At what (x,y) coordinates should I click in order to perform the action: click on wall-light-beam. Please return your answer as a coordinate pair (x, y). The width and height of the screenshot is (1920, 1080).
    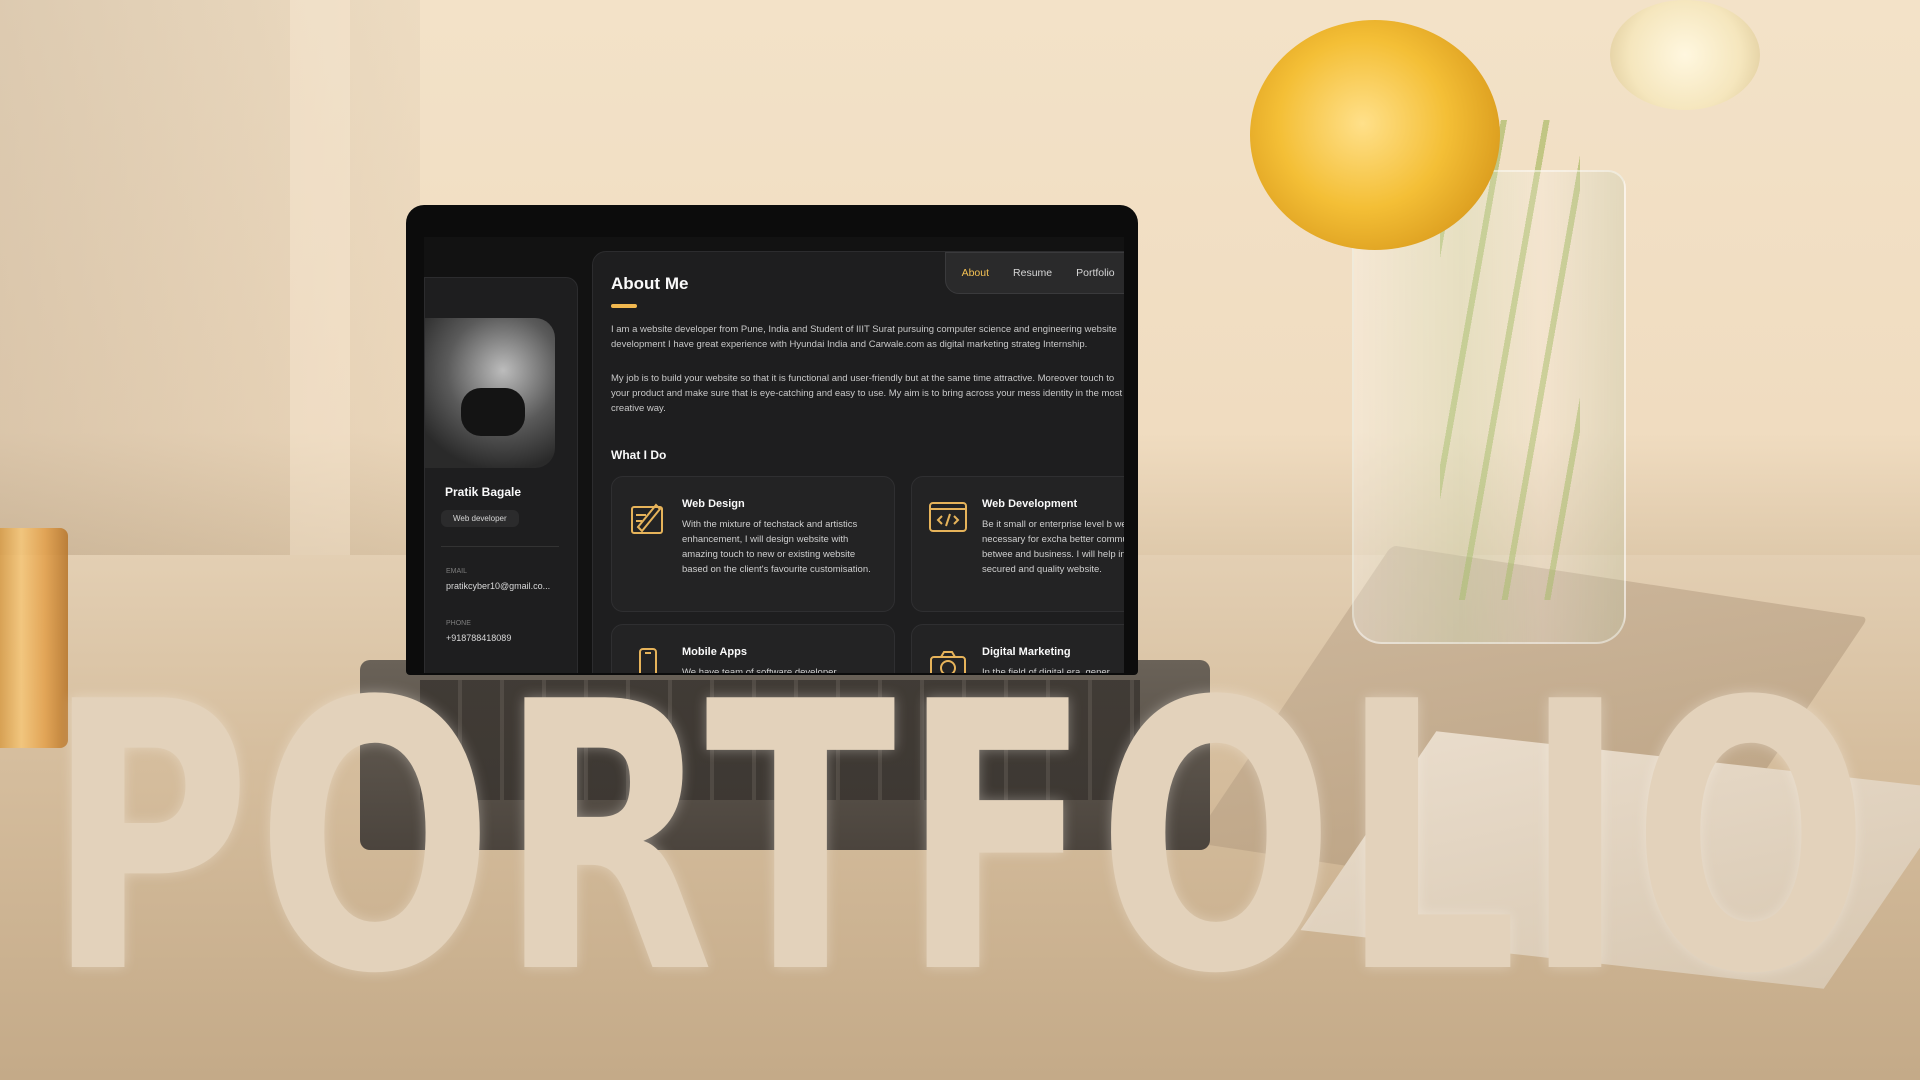
    Looking at the image, I should click on (320, 280).